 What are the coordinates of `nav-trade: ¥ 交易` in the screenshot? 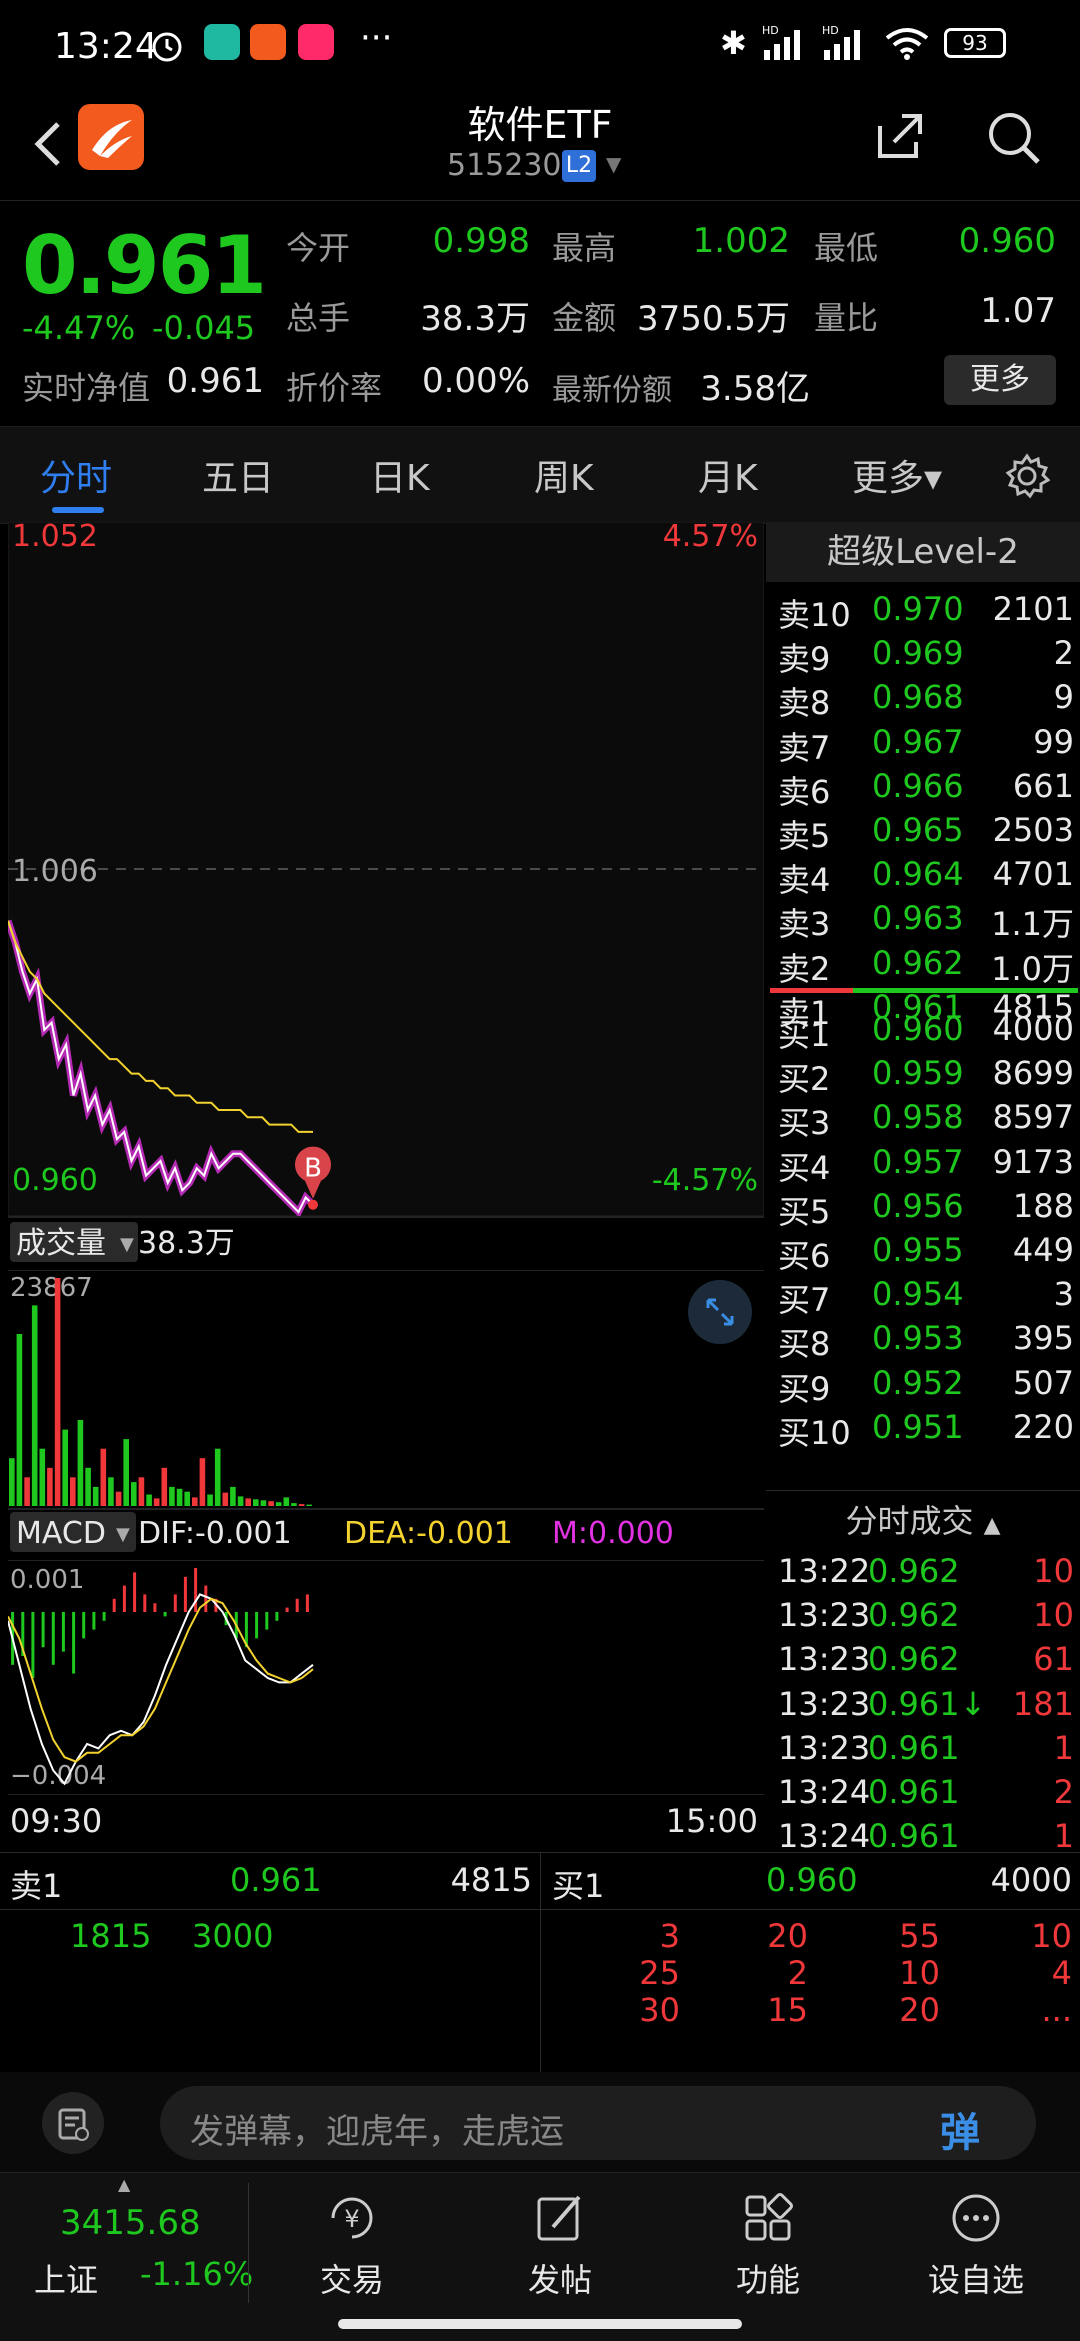 It's located at (352, 2248).